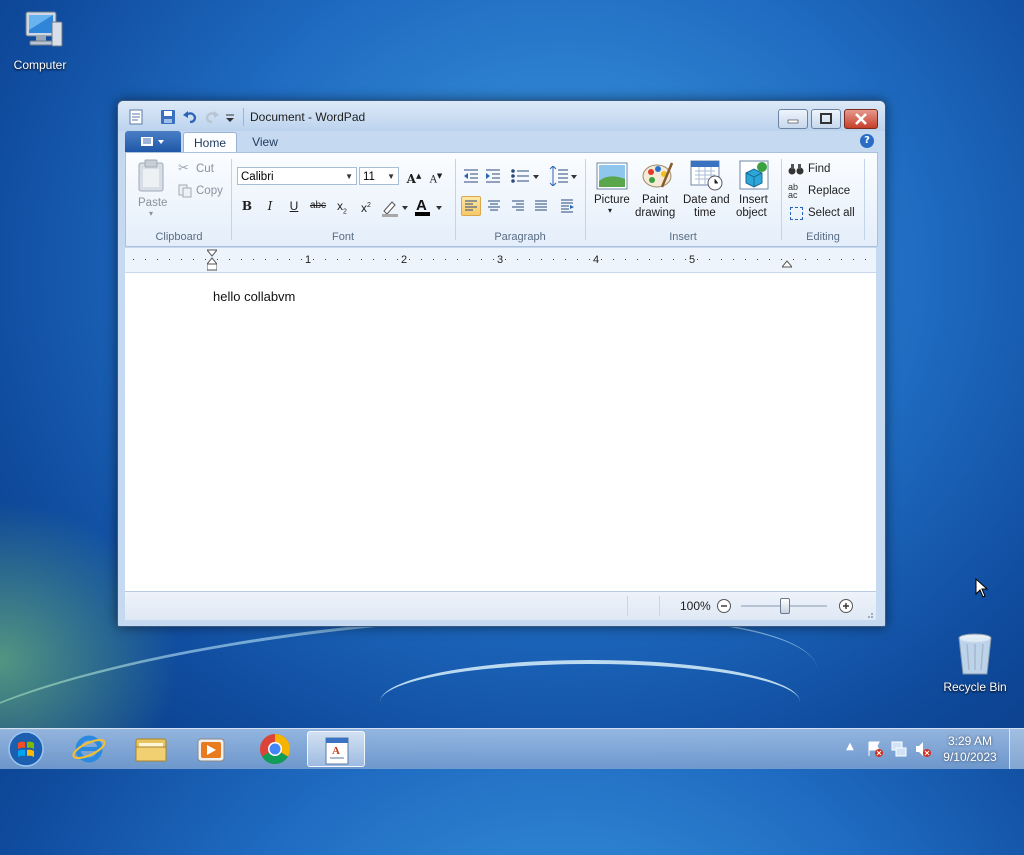 This screenshot has width=1024, height=855. What do you see at coordinates (850, 748) in the screenshot?
I see `show-hidden-icons-button: ▲` at bounding box center [850, 748].